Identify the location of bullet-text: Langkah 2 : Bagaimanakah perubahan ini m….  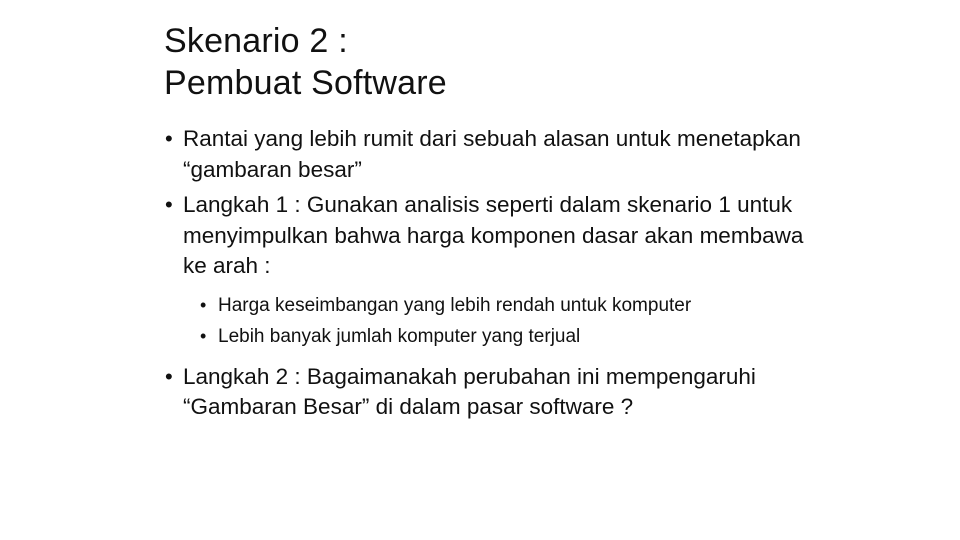
(469, 391).